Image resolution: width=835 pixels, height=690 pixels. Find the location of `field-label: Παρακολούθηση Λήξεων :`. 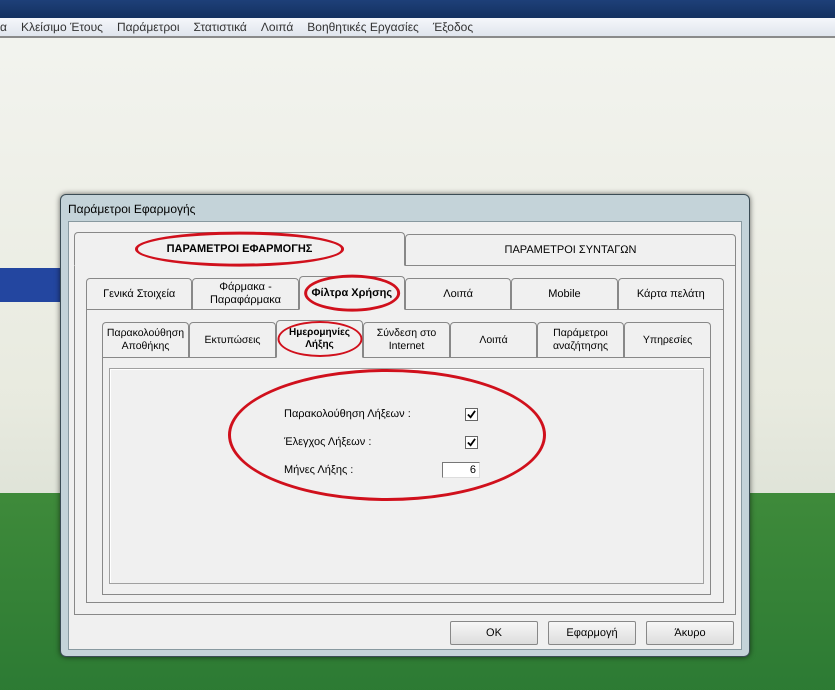

field-label: Παρακολούθηση Λήξεων : is located at coordinates (347, 414).